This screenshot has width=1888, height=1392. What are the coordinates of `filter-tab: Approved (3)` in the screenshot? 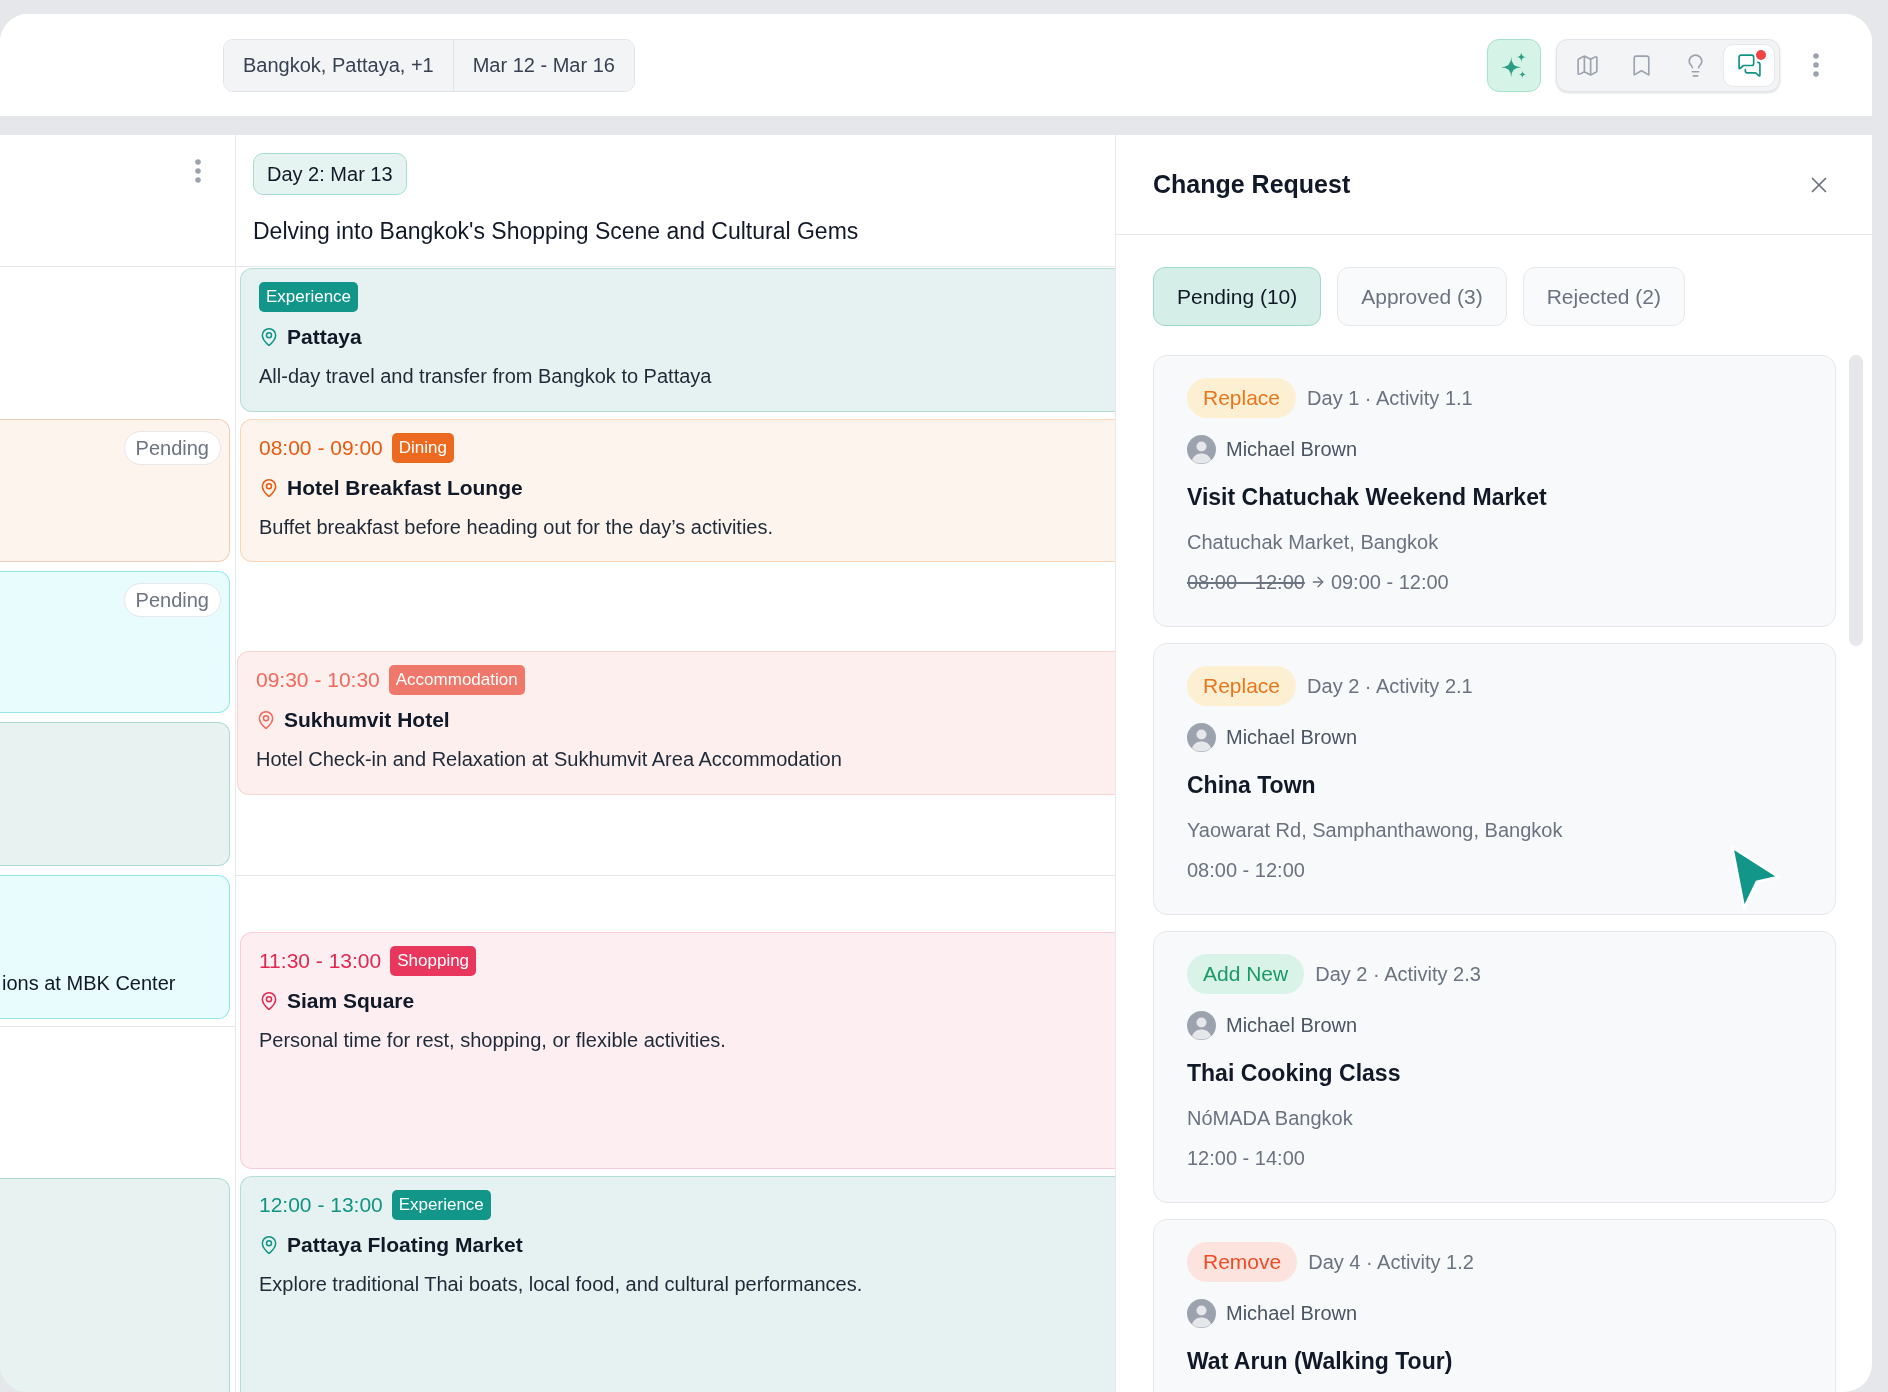 It's located at (1422, 296).